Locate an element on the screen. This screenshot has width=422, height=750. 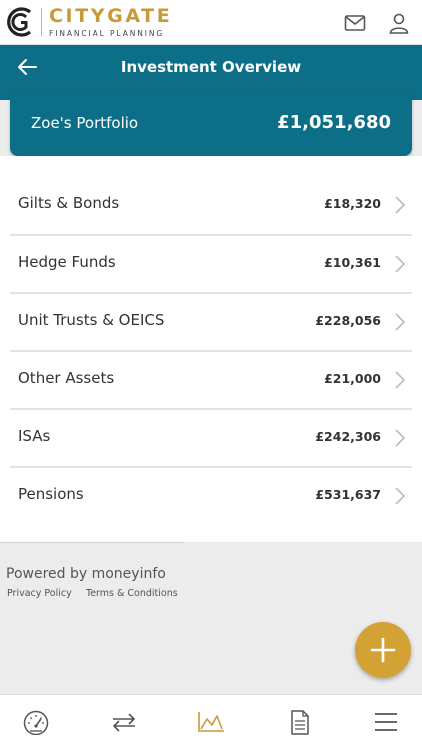
transfer-arrows-icon is located at coordinates (124, 722).